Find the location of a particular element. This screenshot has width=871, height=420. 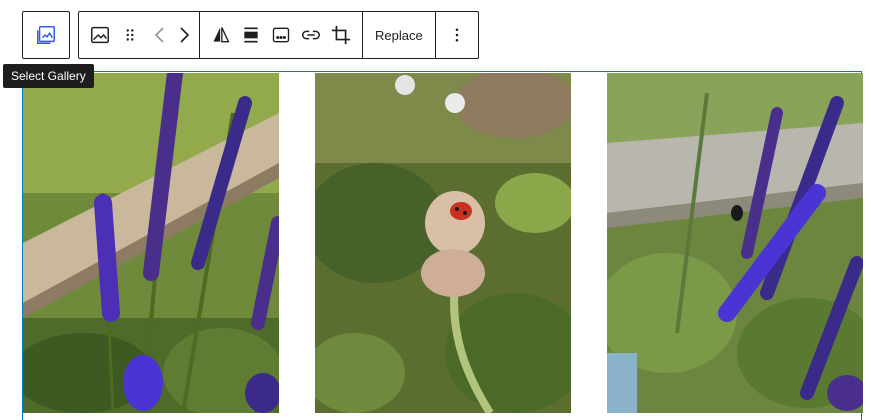

toolbar-group-block is located at coordinates (139, 35).